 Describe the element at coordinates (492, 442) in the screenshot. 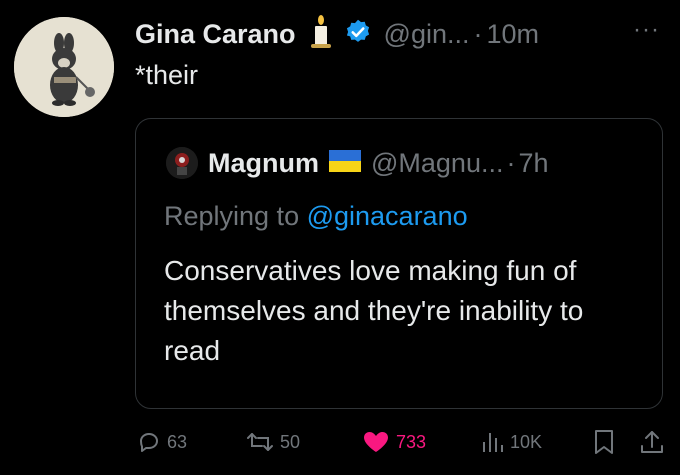

I see `views-icon` at that location.